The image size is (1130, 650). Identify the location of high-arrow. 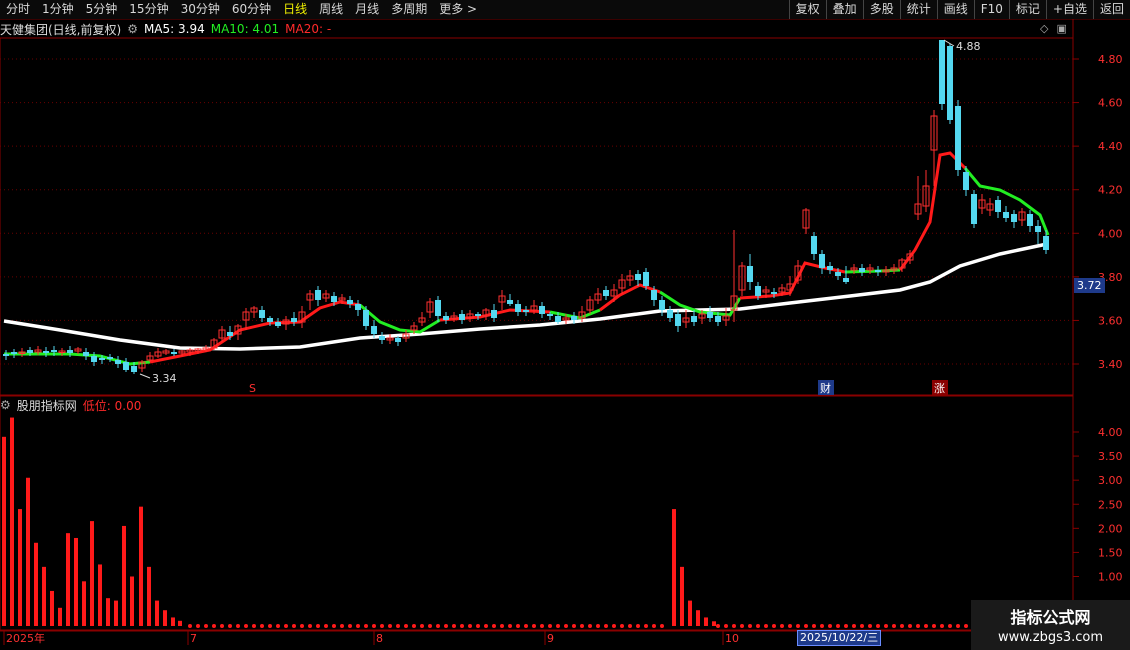
(949, 43).